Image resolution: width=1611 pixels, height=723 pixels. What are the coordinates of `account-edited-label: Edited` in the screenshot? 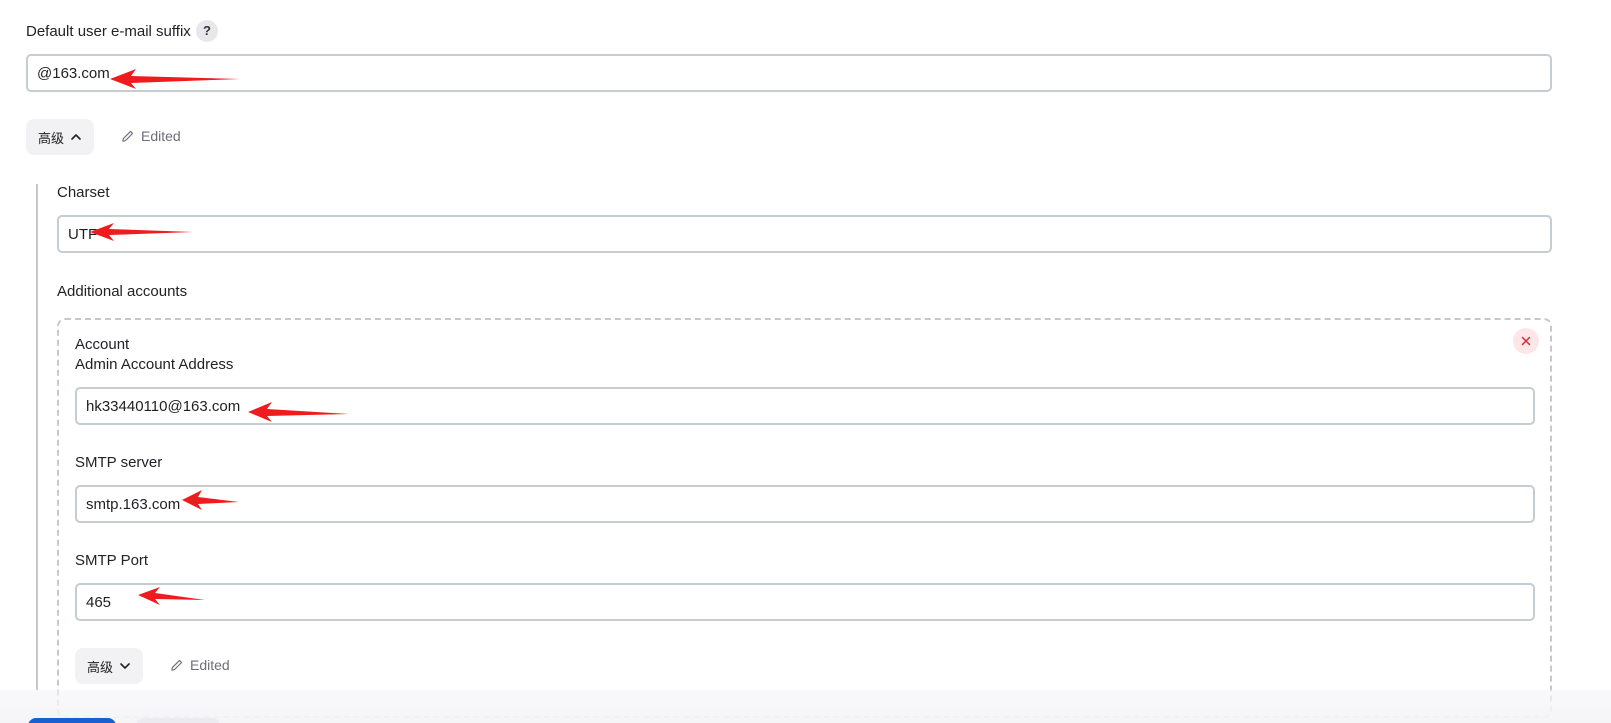 It's located at (210, 665).